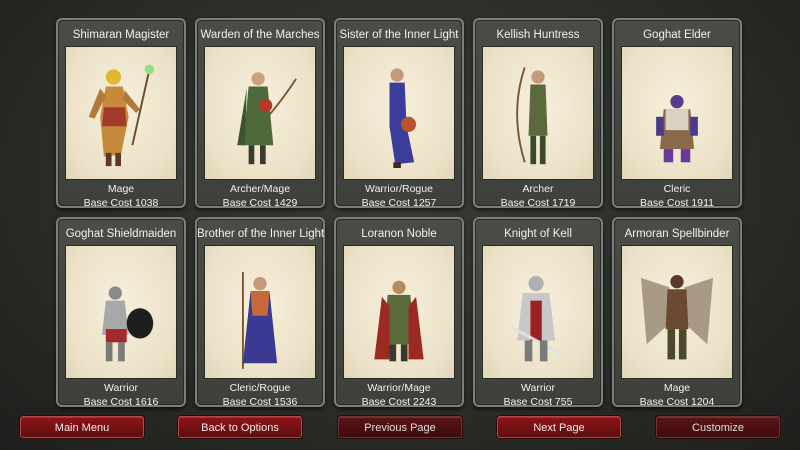 Image resolution: width=800 pixels, height=450 pixels. What do you see at coordinates (121, 402) in the screenshot?
I see `character-cost: Base Cost 1616` at bounding box center [121, 402].